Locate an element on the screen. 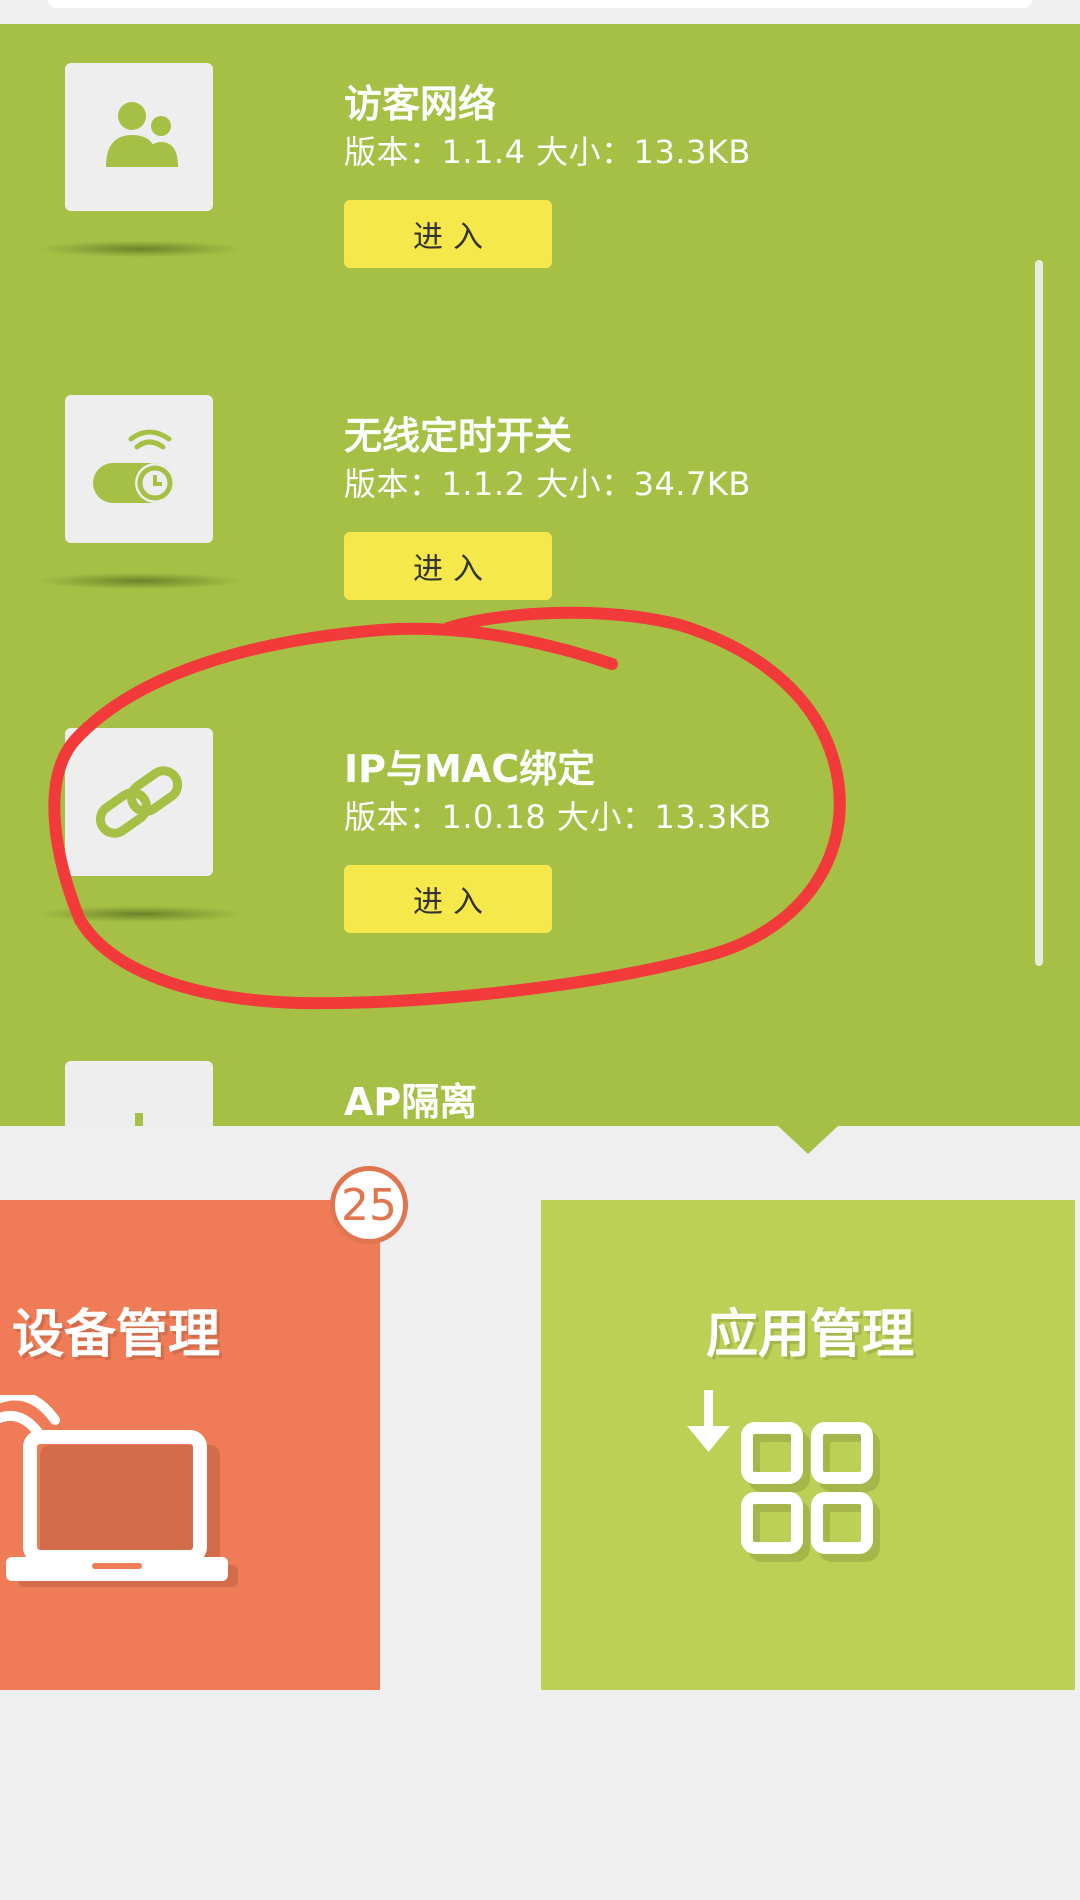  ap-isolation-icon is located at coordinates (139, 1093).